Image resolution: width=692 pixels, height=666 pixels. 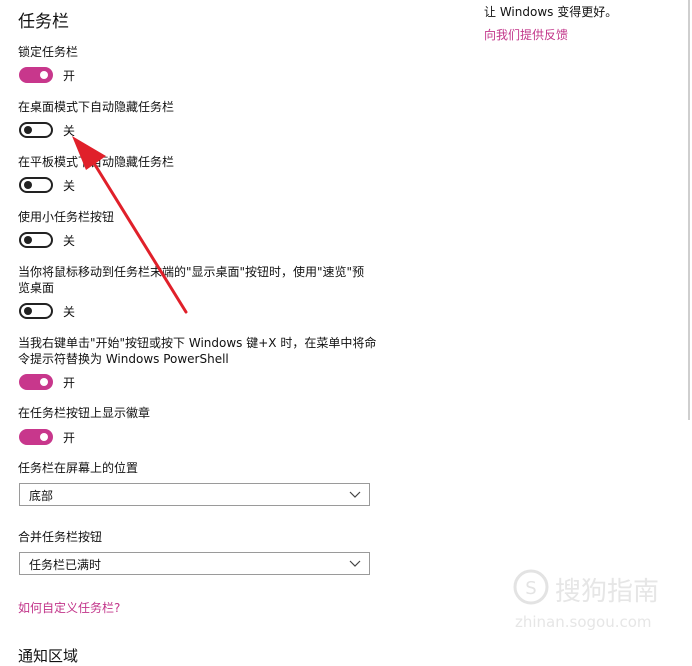 I want to click on watermark-brand: 搜狗指南, so click(x=607, y=592).